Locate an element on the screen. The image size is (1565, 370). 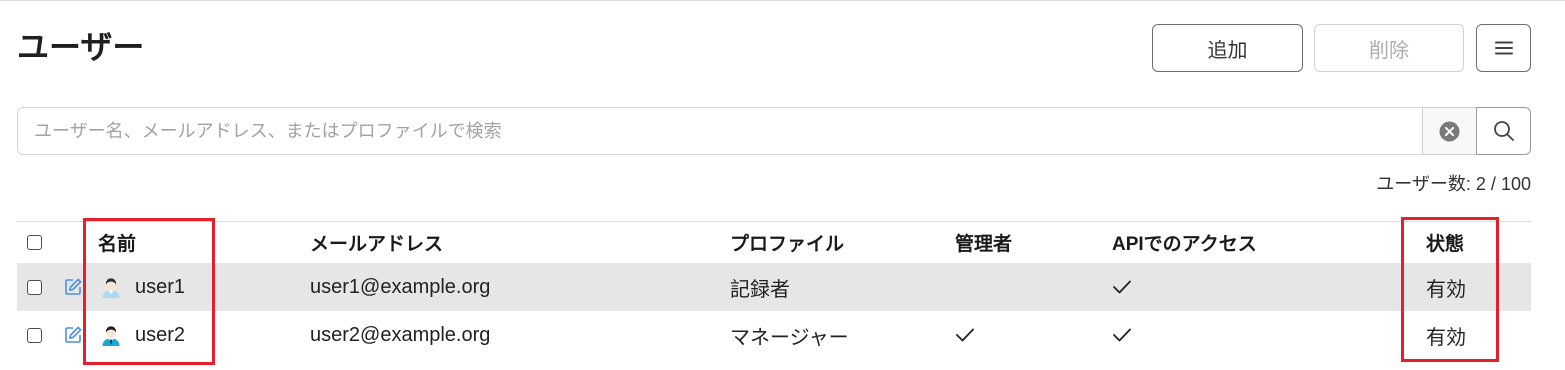
hamburger-menu-icon is located at coordinates (1504, 48).